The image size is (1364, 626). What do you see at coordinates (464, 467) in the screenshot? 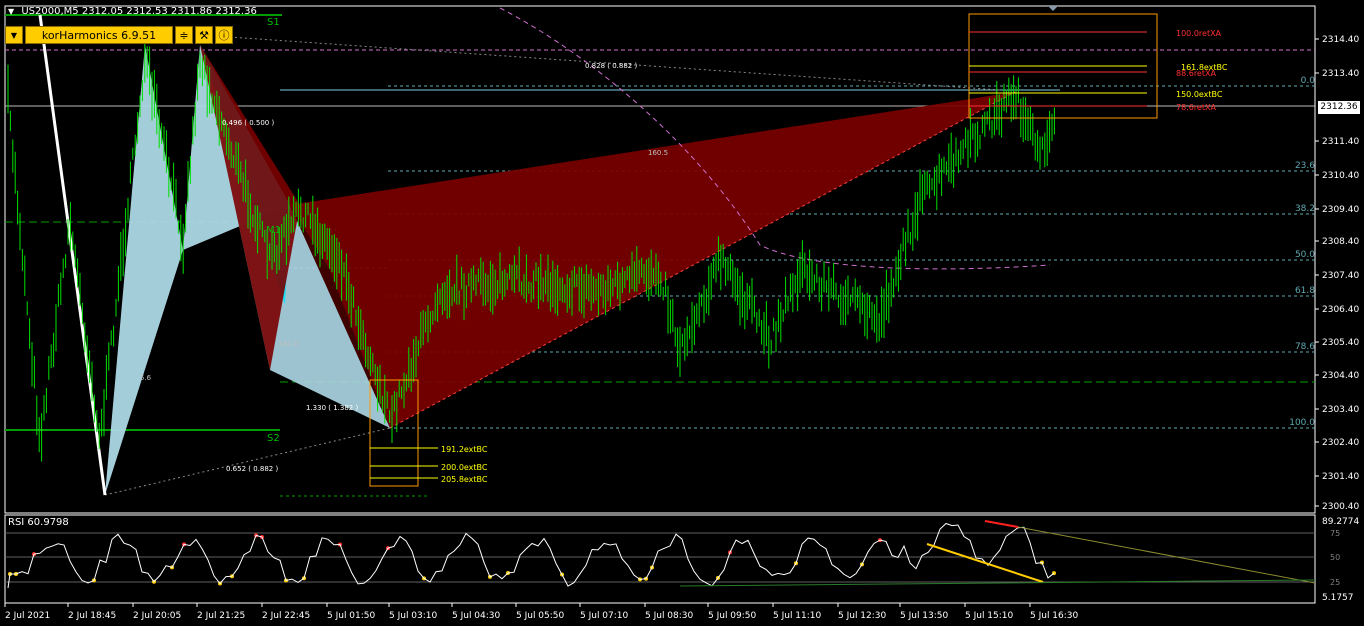
I see `target-label: 200.0extBC` at bounding box center [464, 467].